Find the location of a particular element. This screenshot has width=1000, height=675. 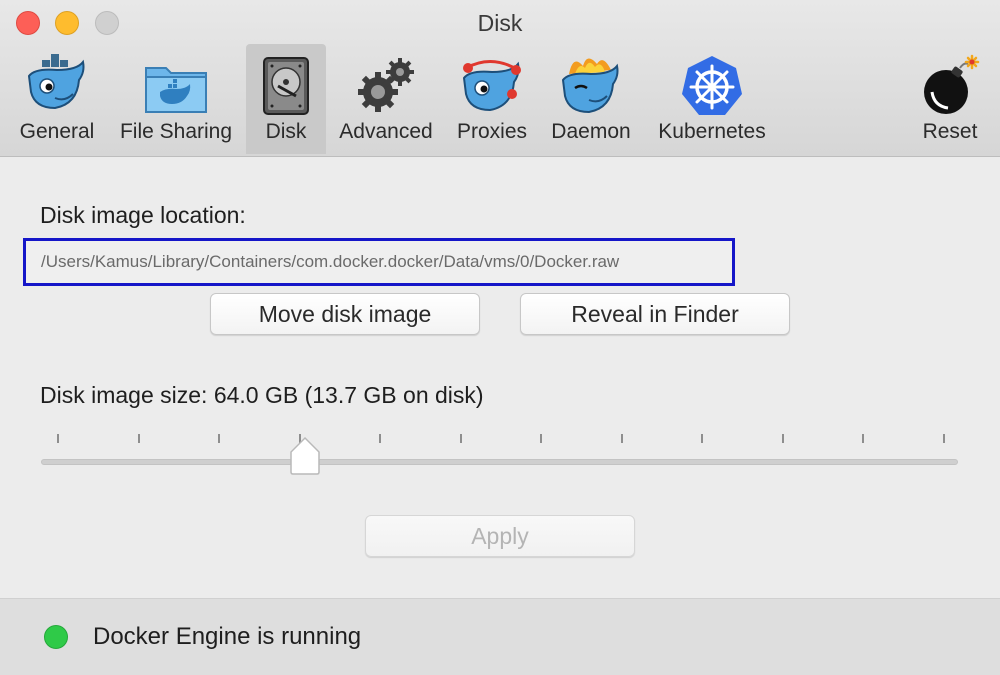

tab-file-sharing: File Sharing is located at coordinates (176, 99).